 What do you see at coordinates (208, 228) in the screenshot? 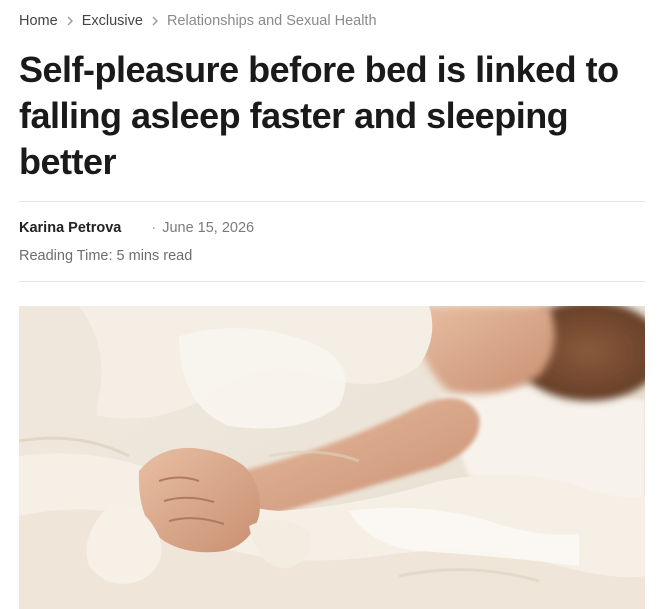
I see `publish-date: June 15, 2026` at bounding box center [208, 228].